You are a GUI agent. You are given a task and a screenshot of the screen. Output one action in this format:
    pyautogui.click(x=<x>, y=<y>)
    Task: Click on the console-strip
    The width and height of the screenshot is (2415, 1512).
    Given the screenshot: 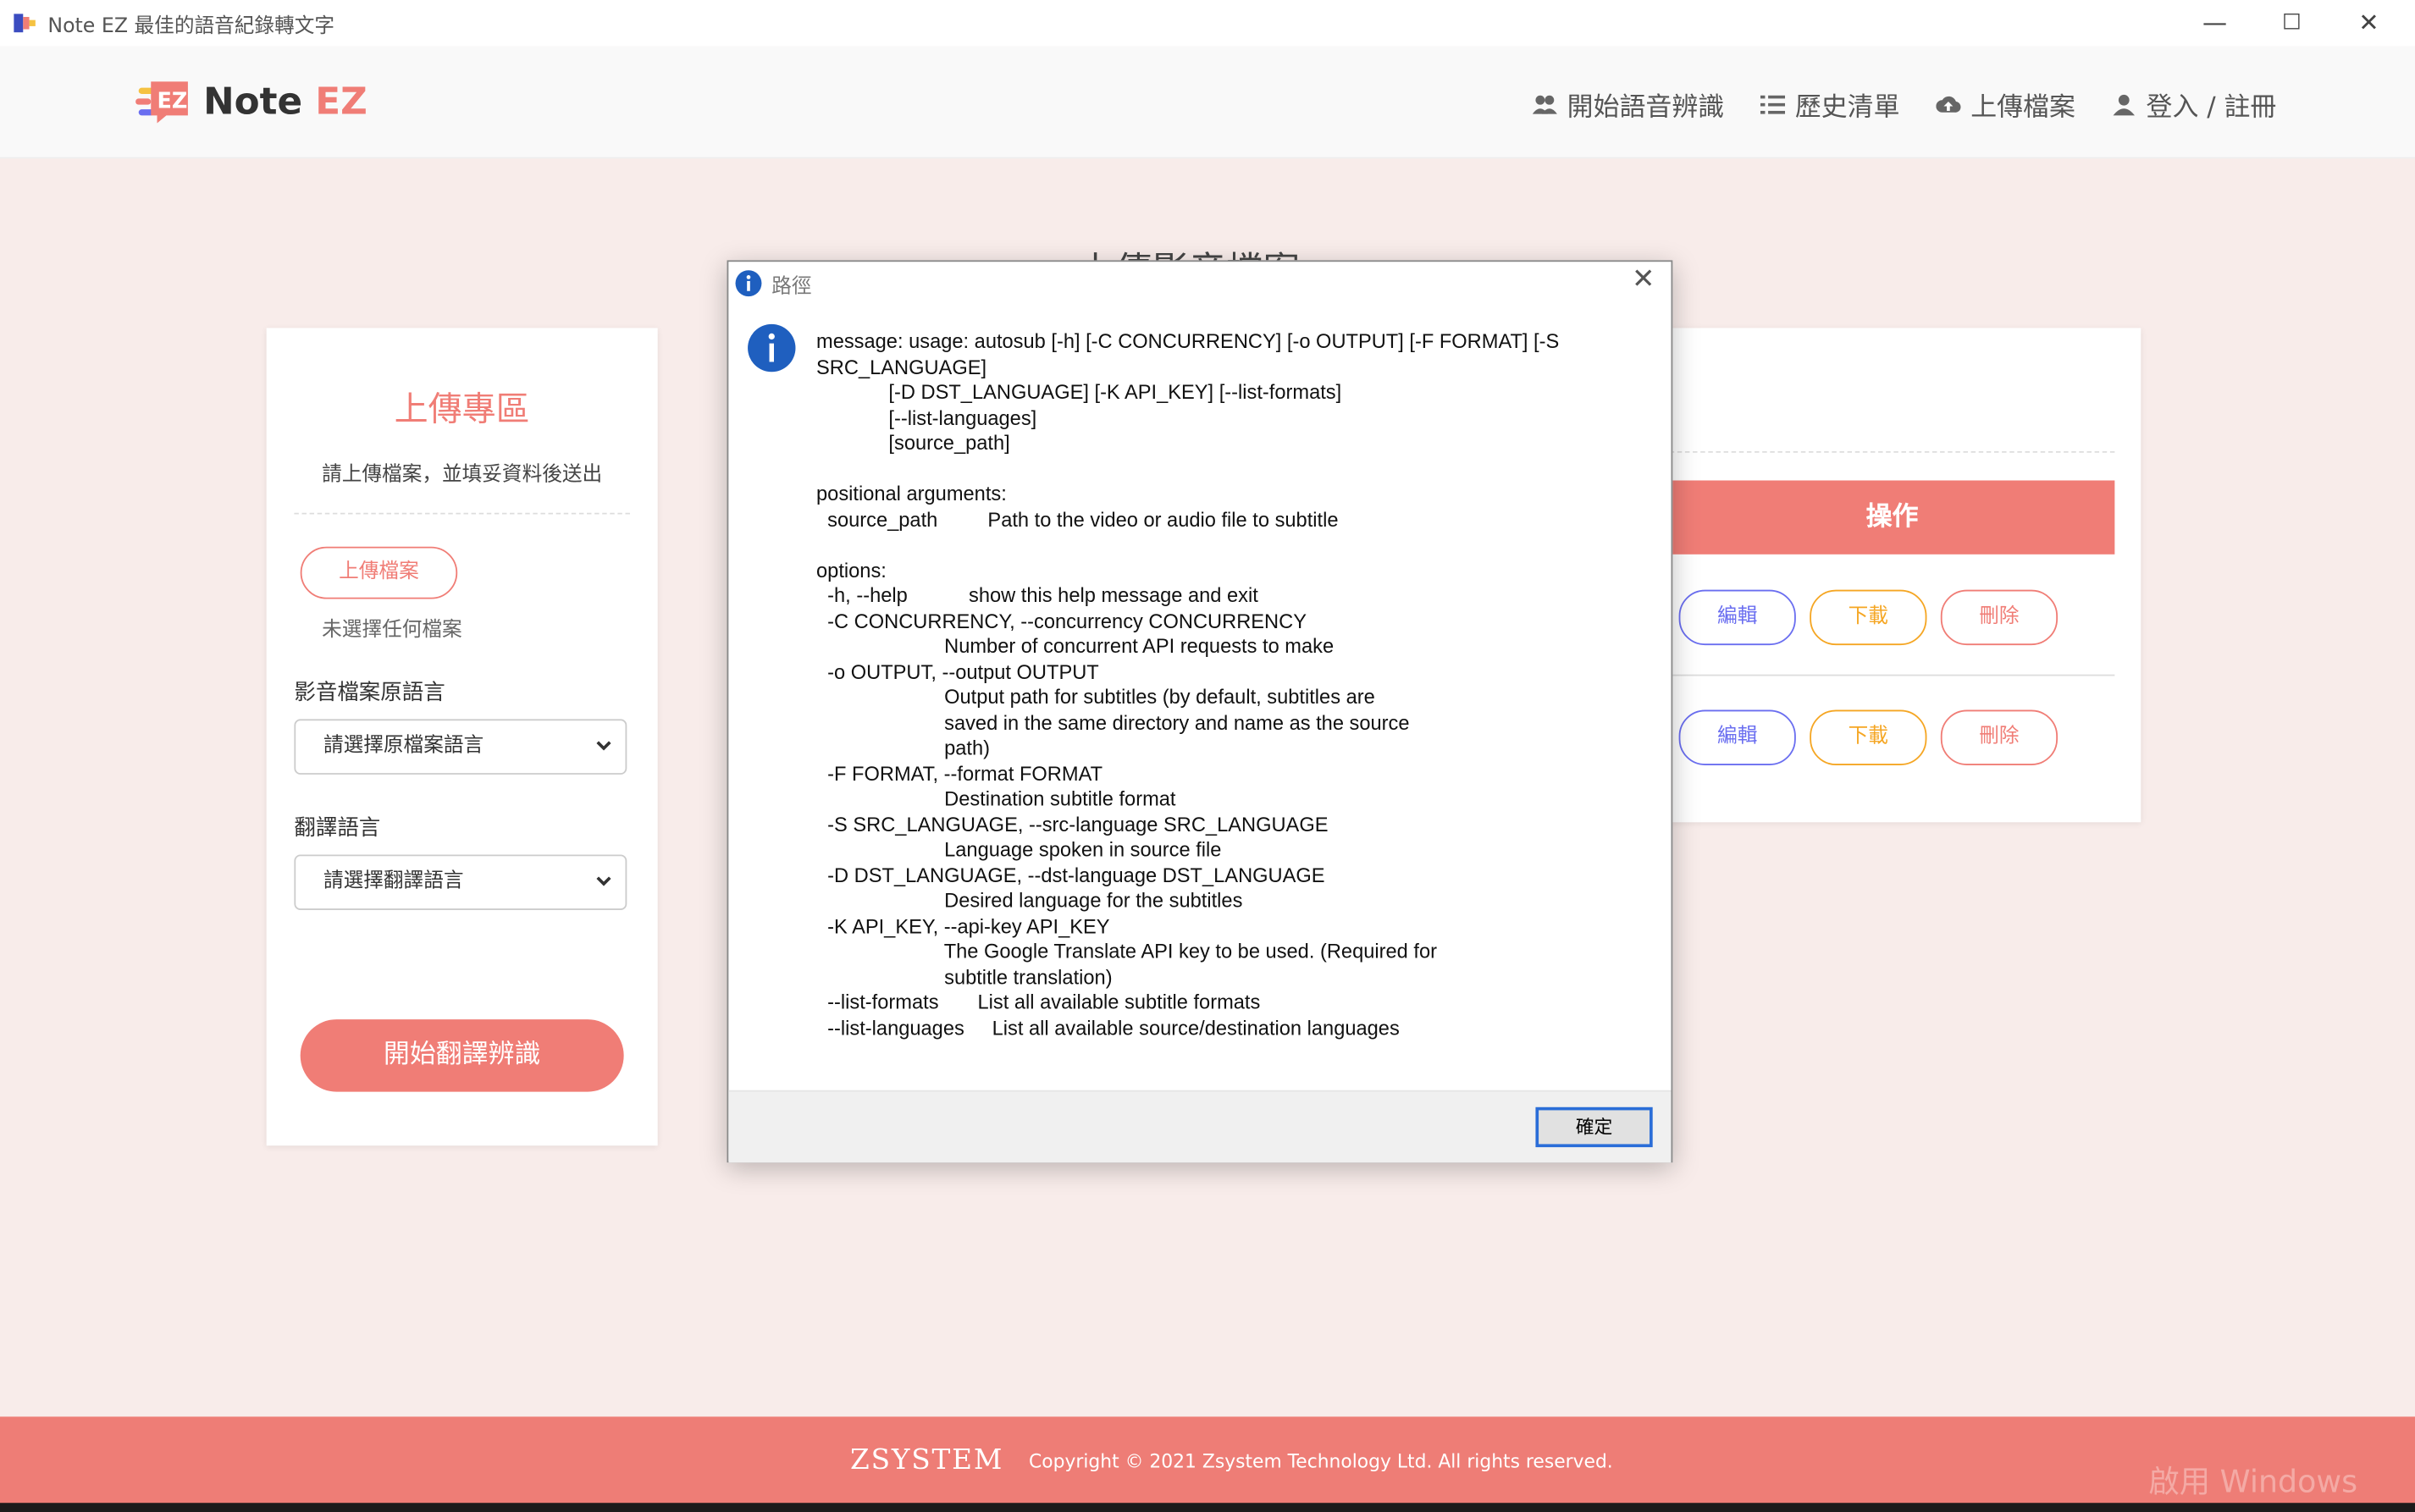 What is the action you would take?
    pyautogui.click(x=1207, y=1507)
    